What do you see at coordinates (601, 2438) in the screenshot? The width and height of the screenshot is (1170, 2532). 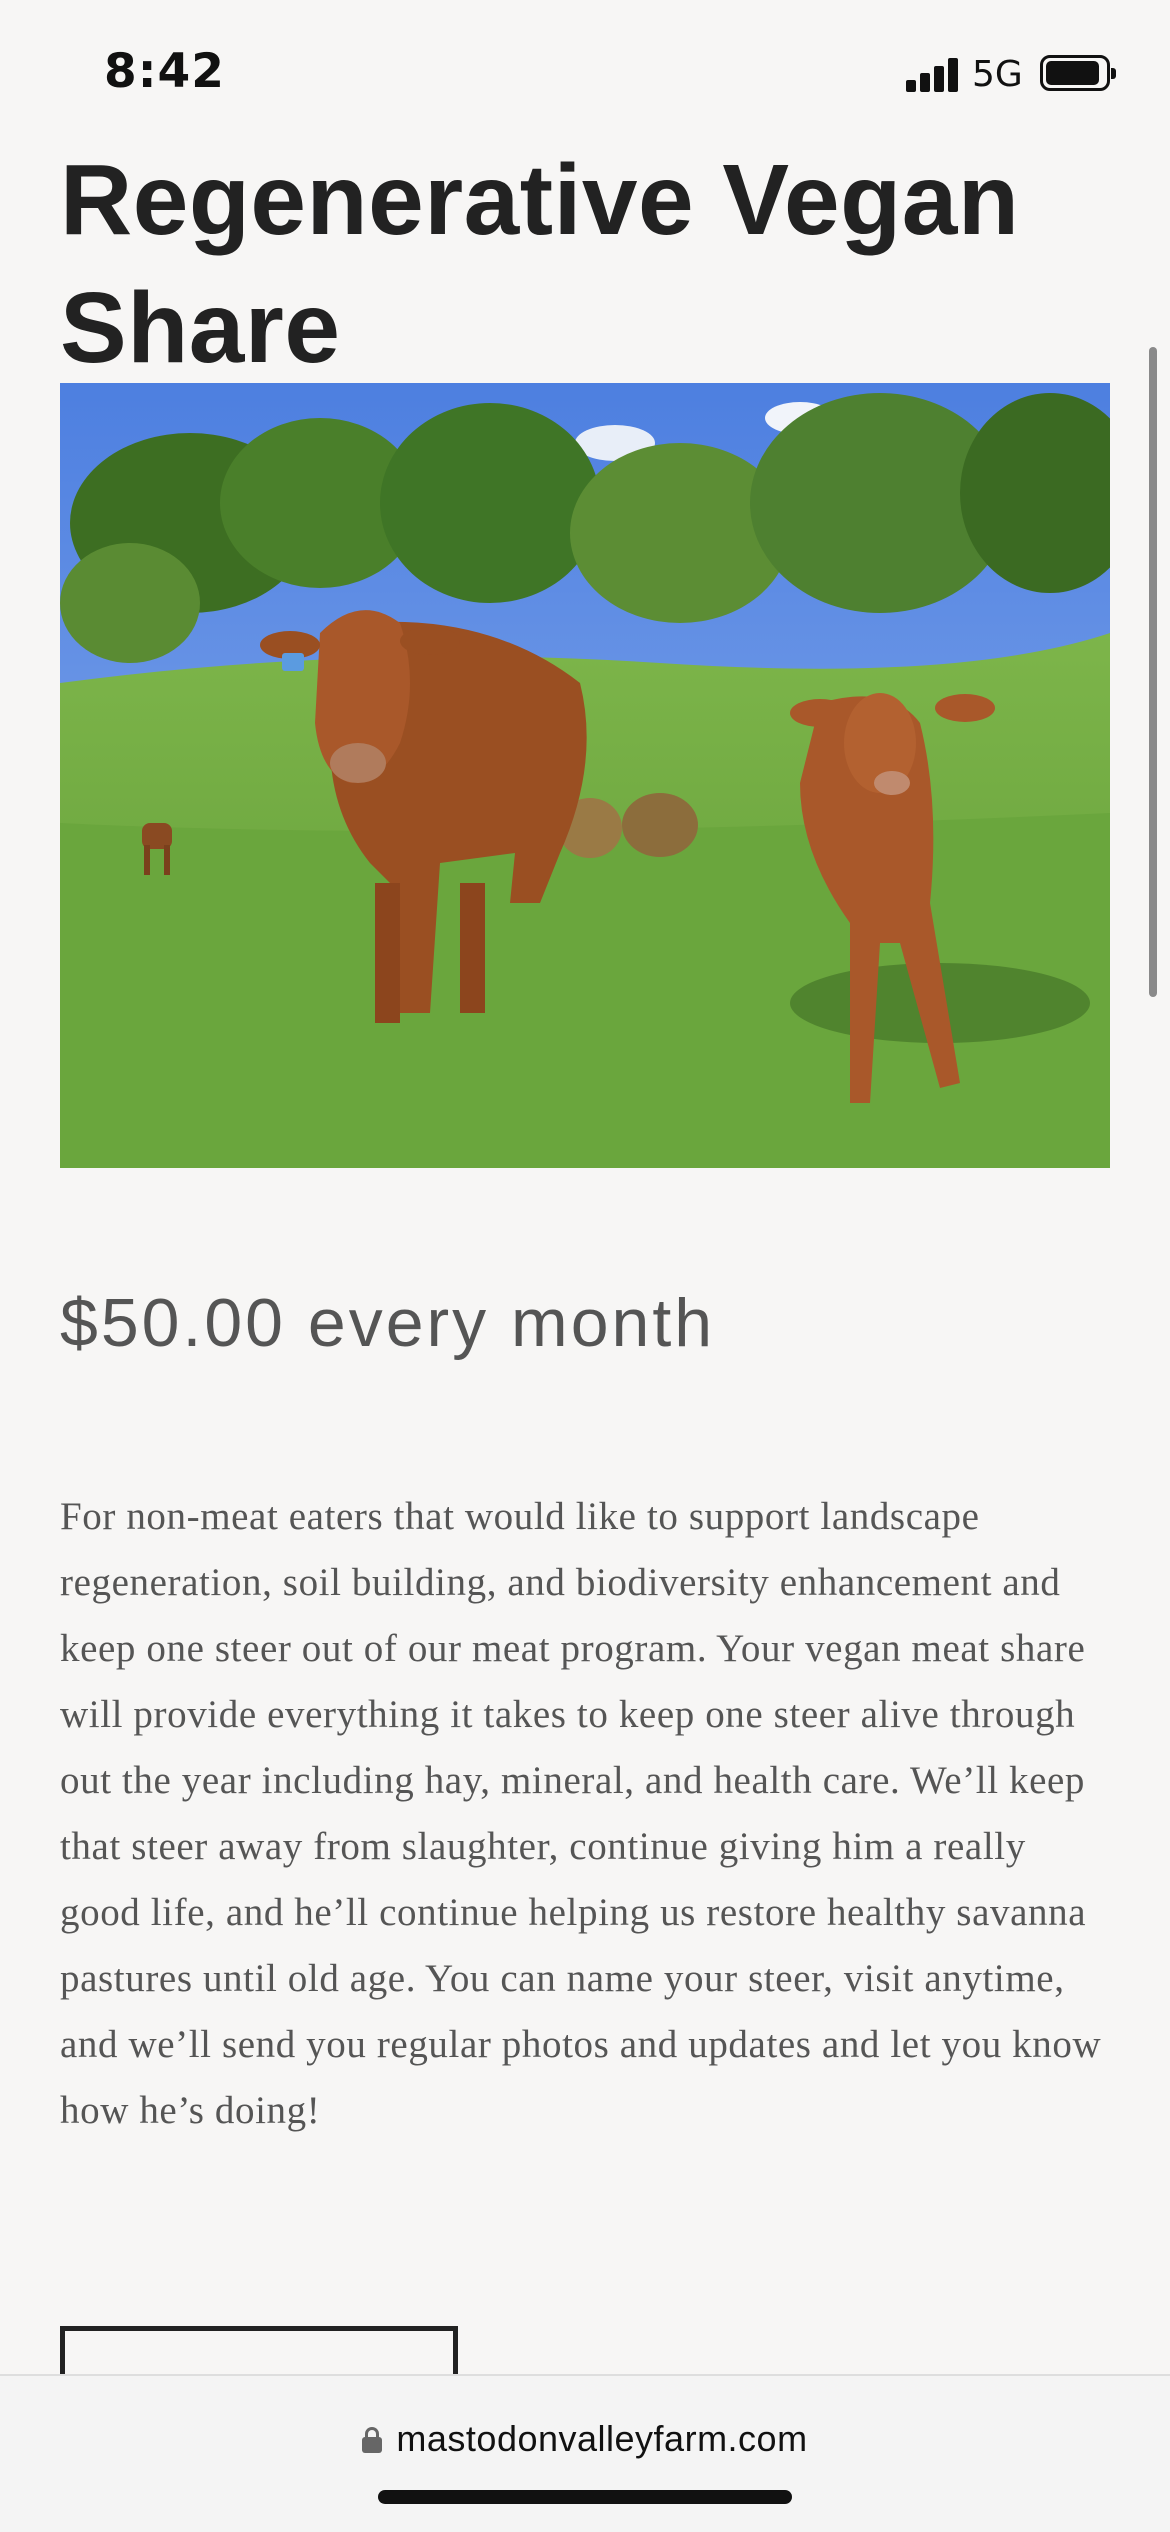 I see `url-text: mastodonvalleyfarm.com` at bounding box center [601, 2438].